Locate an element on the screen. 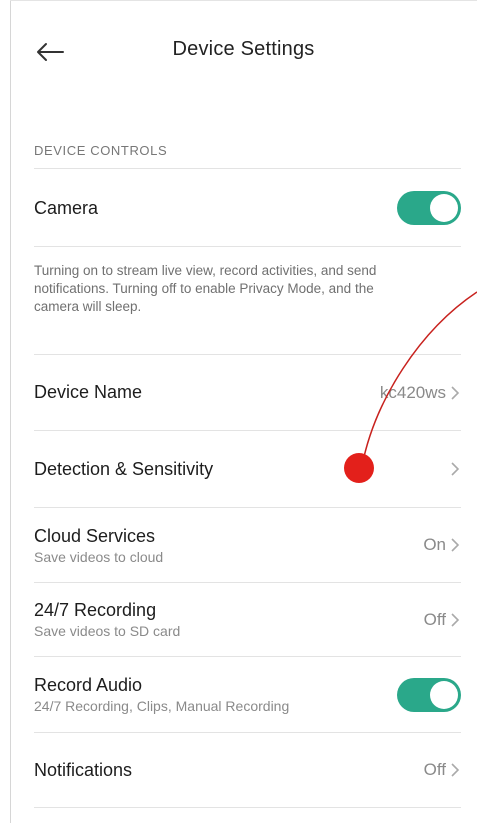  notifications-label: Notifications is located at coordinates (83, 769).